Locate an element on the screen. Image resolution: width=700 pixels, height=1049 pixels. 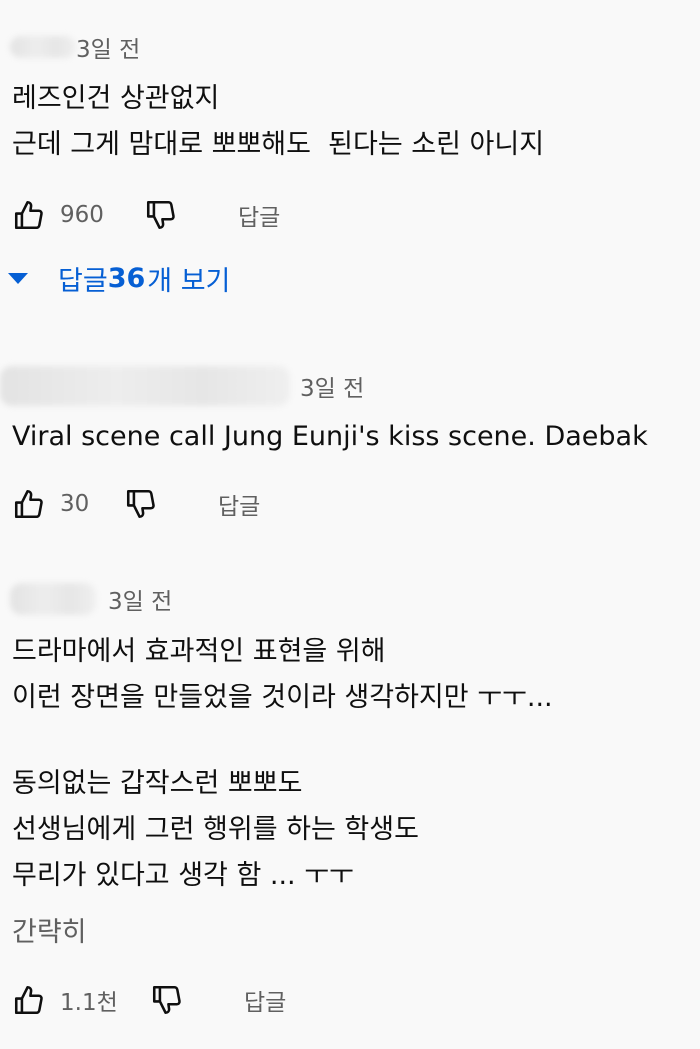
collapse-button: 간략히 is located at coordinates (49, 929).